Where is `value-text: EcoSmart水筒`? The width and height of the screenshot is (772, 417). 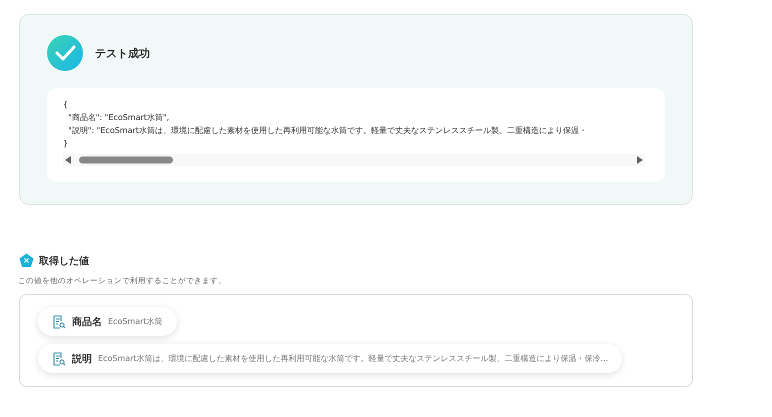
value-text: EcoSmart水筒 is located at coordinates (135, 321).